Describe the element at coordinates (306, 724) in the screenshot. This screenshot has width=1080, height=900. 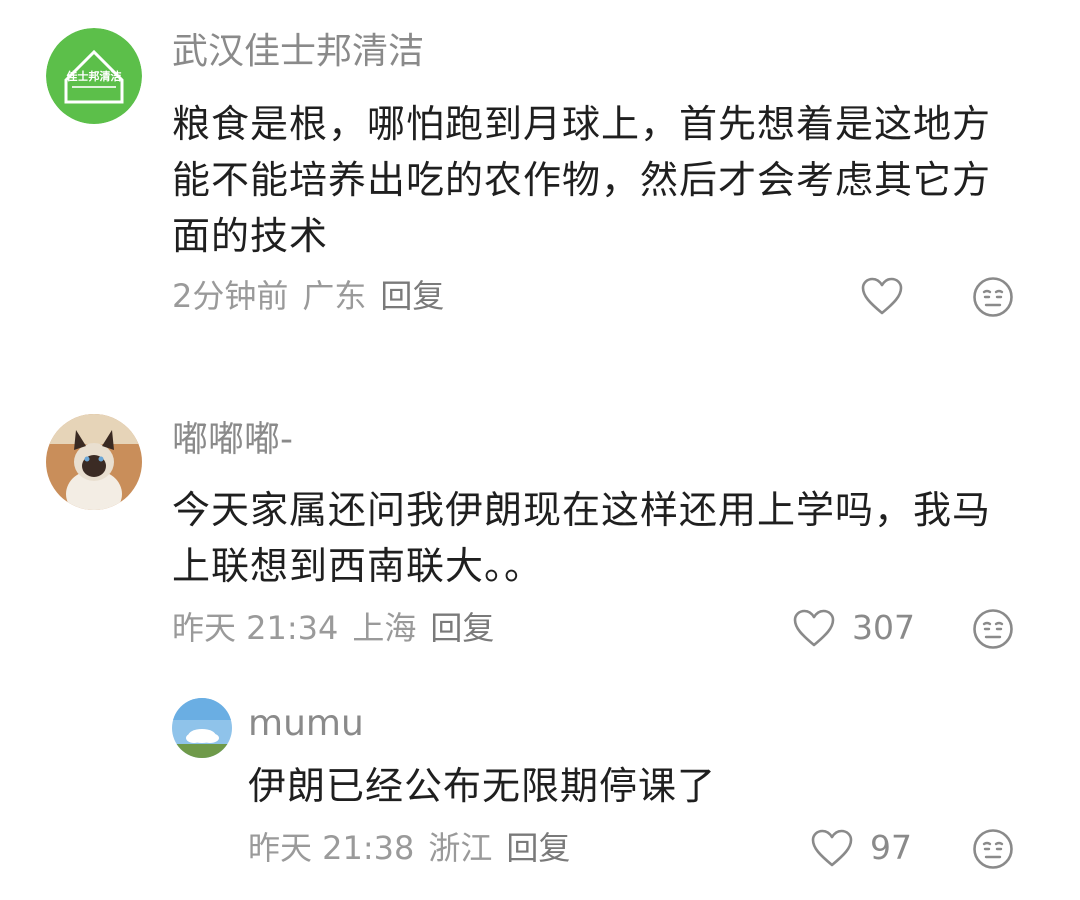
I see `reply-author: mumu` at that location.